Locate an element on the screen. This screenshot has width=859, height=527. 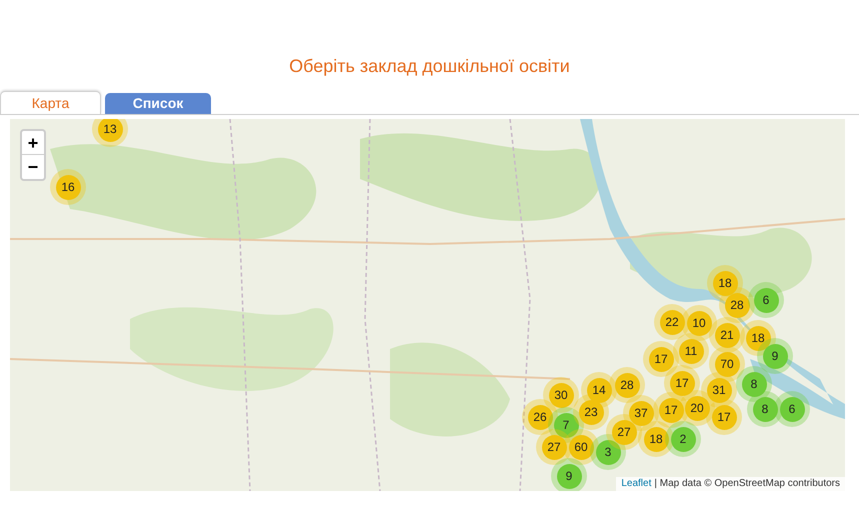
page-title: Оберіть заклад дошкільної освіти is located at coordinates (429, 66).